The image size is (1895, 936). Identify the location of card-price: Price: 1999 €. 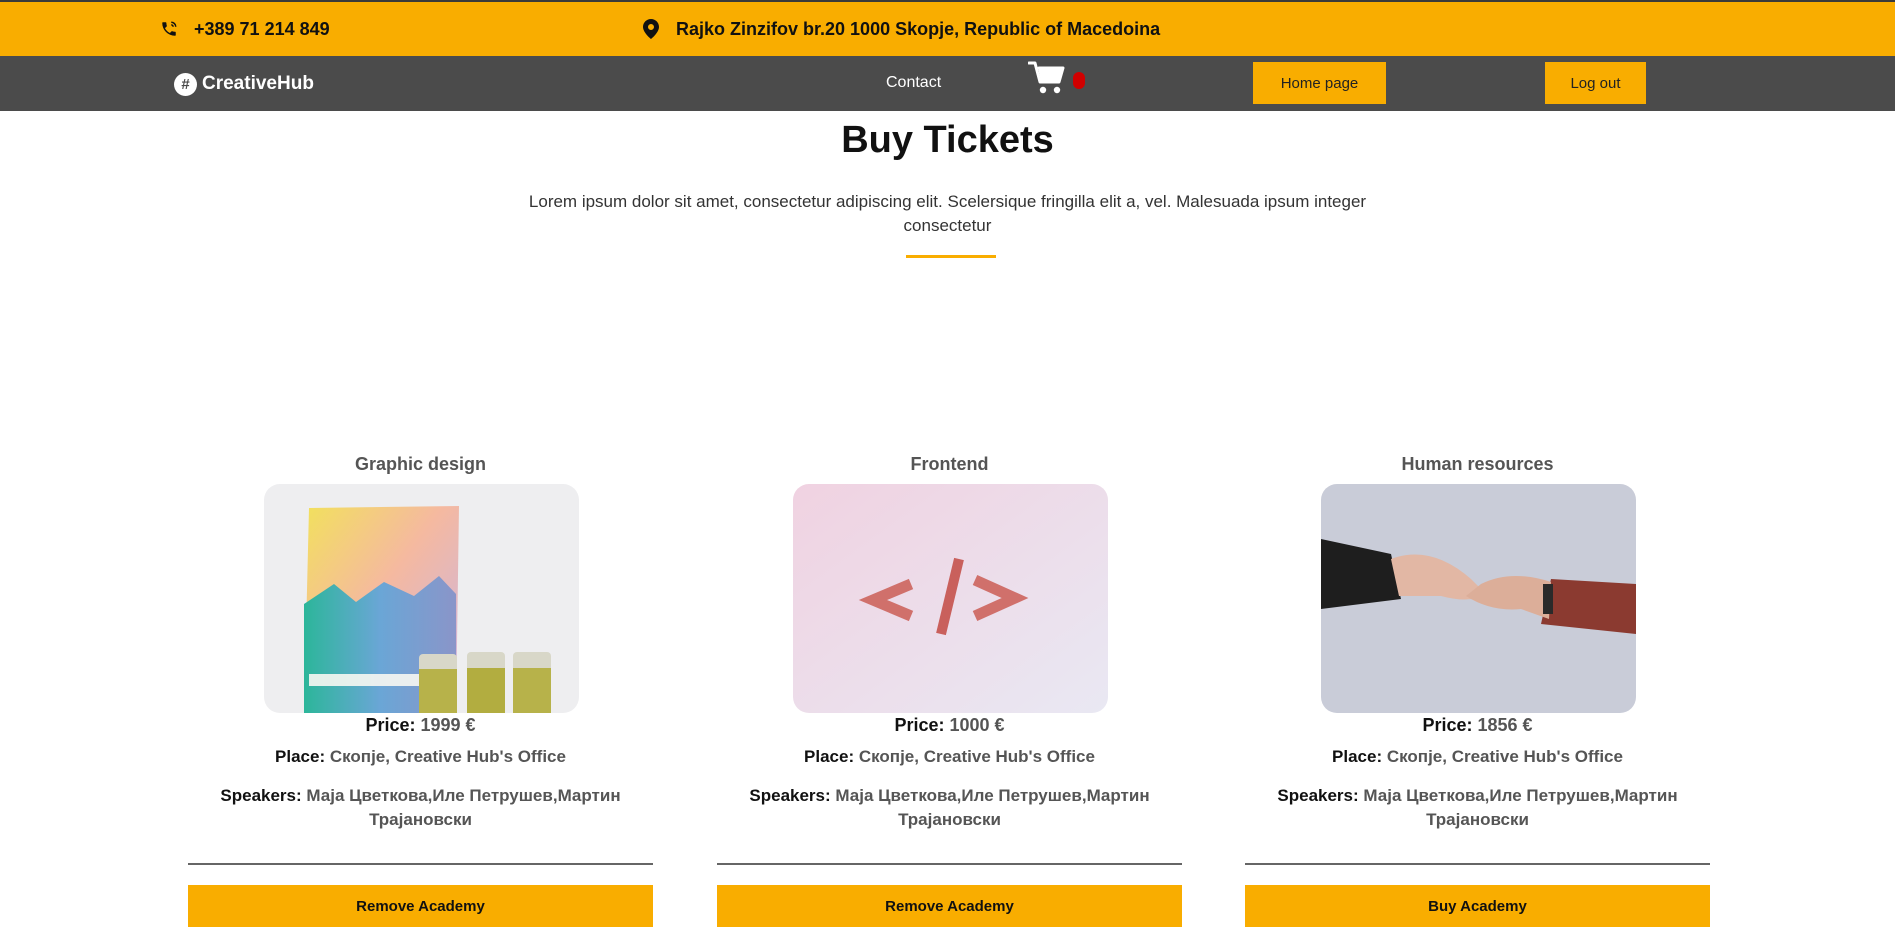
(420, 725).